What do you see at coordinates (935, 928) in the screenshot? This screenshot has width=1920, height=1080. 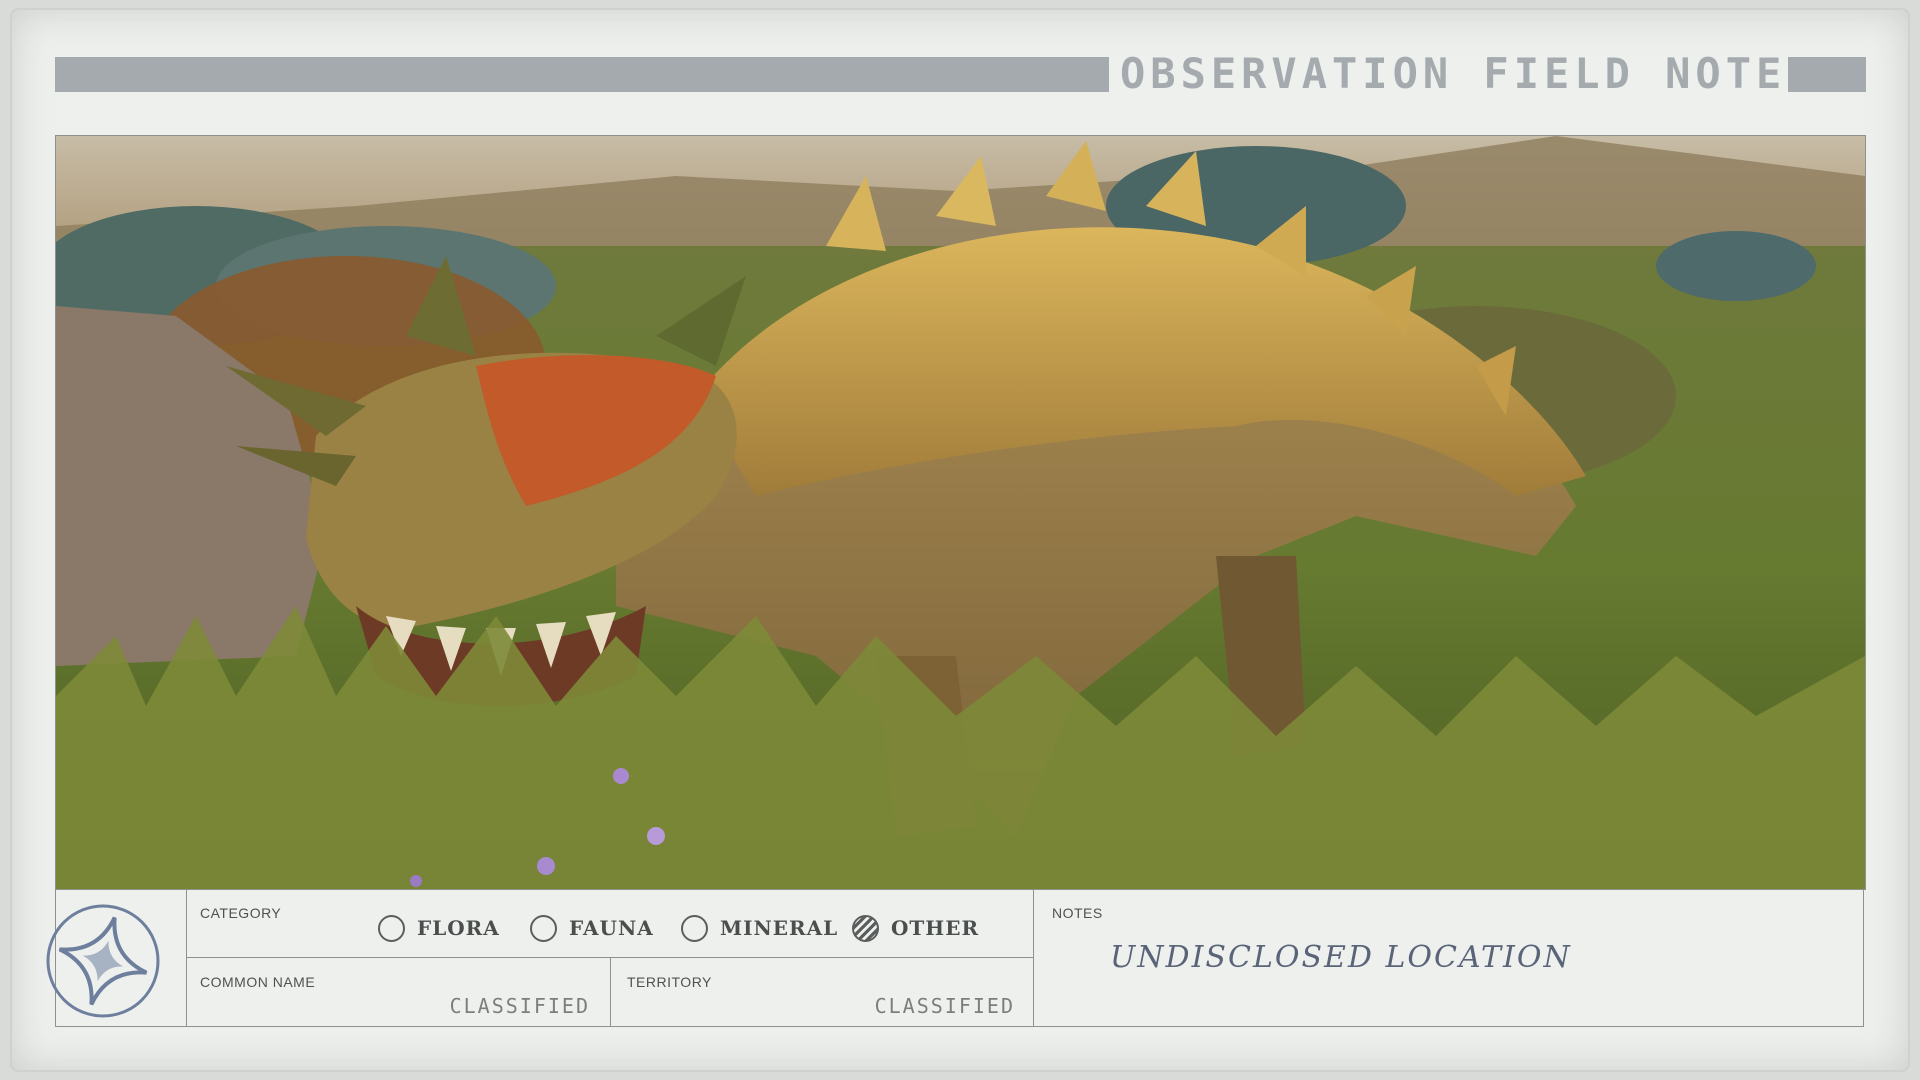 I see `option-other-label: OTHER` at bounding box center [935, 928].